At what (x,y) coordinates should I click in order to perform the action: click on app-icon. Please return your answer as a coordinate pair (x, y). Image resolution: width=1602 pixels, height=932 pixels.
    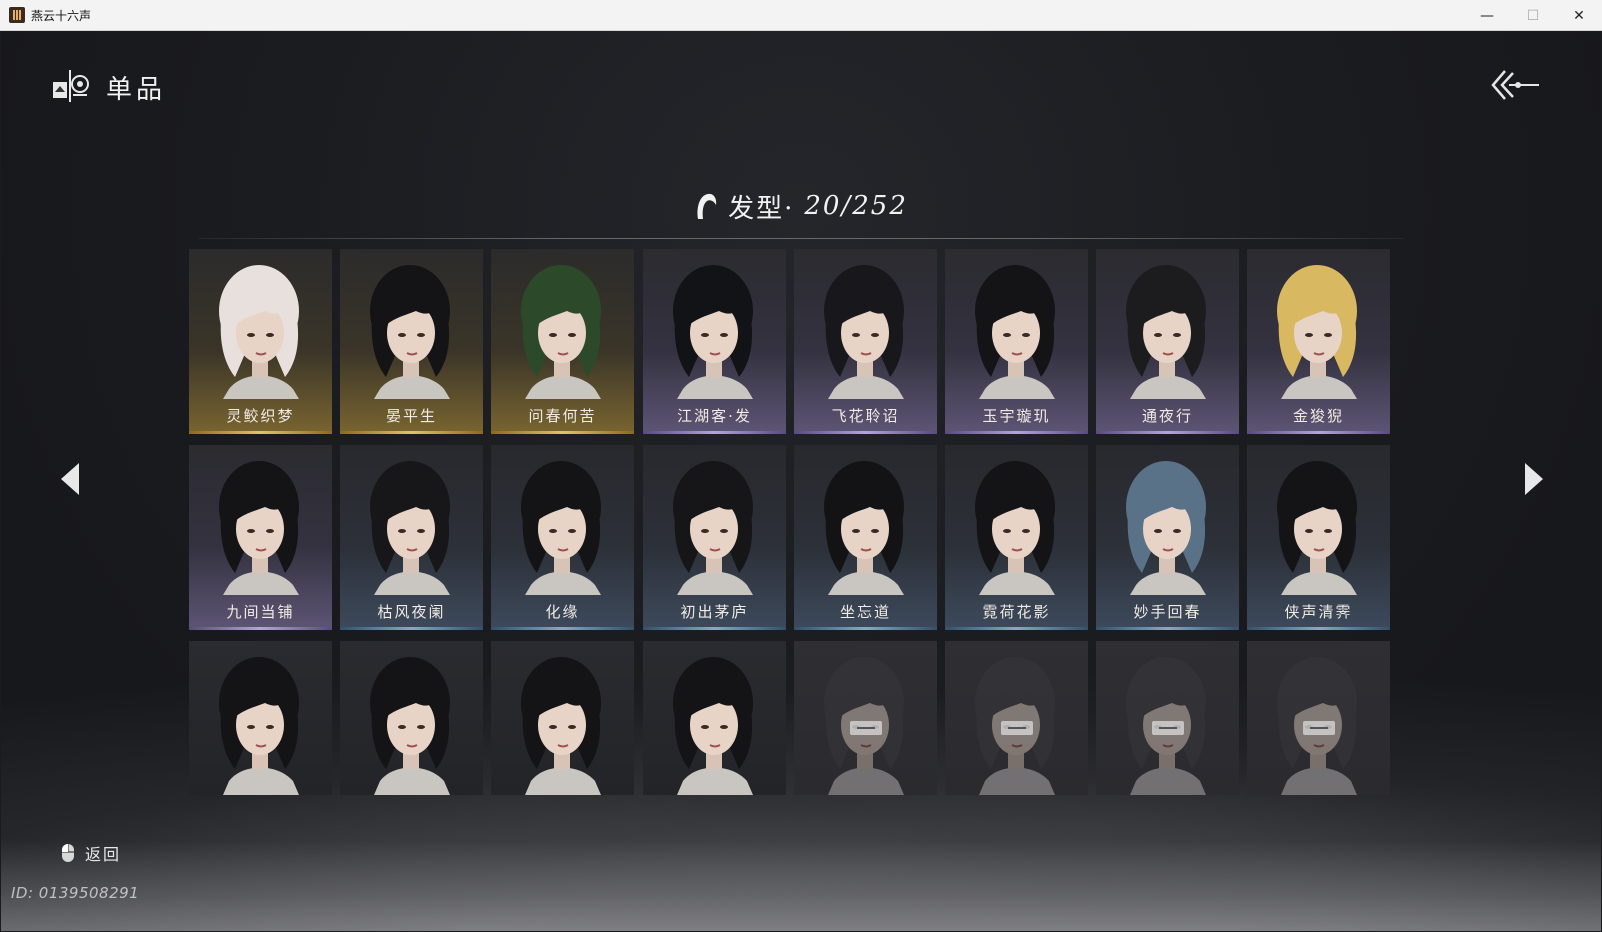
    Looking at the image, I should click on (17, 15).